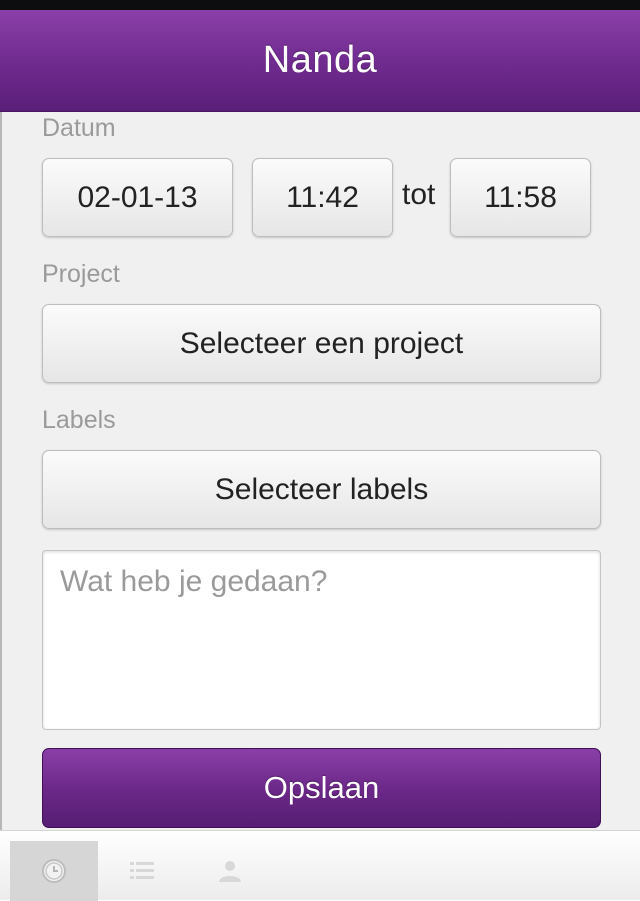 The width and height of the screenshot is (640, 901). I want to click on select-labels-label: Selecteer labels, so click(321, 489).